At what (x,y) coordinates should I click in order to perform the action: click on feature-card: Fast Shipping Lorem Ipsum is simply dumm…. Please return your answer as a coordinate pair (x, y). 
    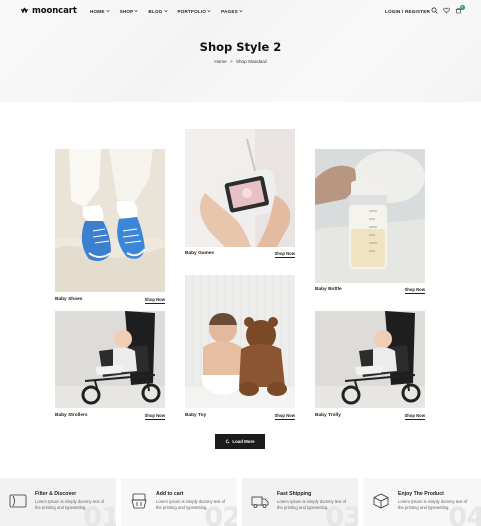
    Looking at the image, I should click on (300, 502).